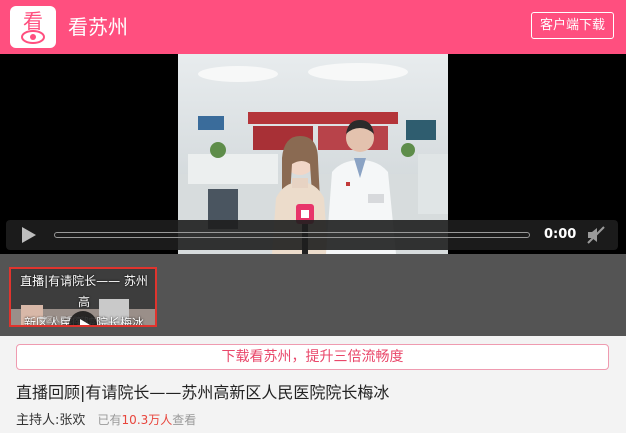  What do you see at coordinates (292, 235) in the screenshot?
I see `progress-bar` at bounding box center [292, 235].